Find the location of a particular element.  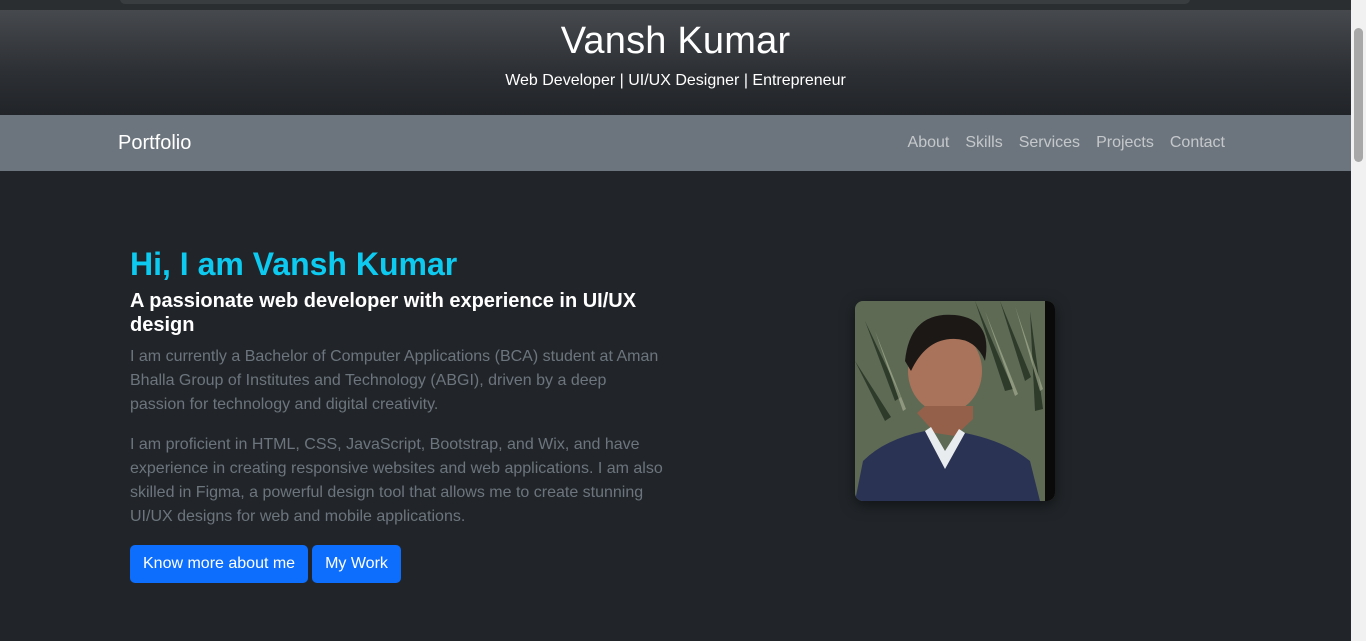

nav-link-services: Services is located at coordinates (1049, 143).